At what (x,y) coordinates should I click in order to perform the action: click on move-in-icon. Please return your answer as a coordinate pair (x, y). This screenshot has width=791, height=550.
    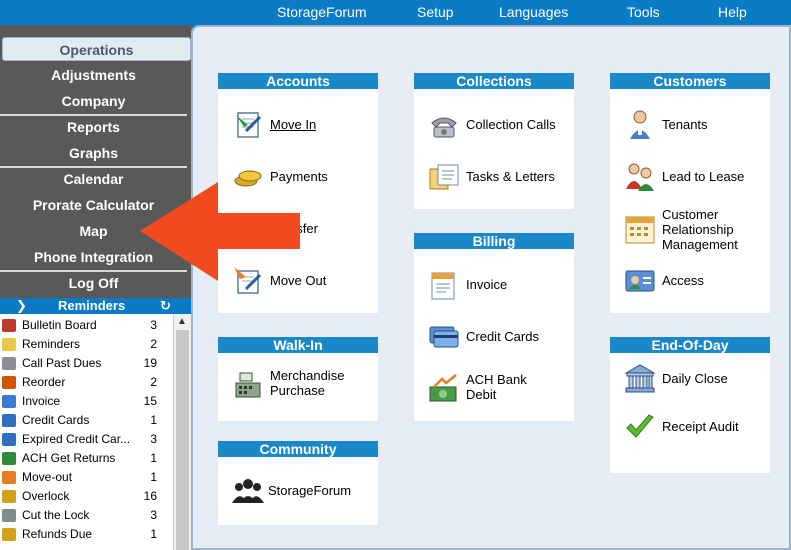
    Looking at the image, I should click on (249, 125).